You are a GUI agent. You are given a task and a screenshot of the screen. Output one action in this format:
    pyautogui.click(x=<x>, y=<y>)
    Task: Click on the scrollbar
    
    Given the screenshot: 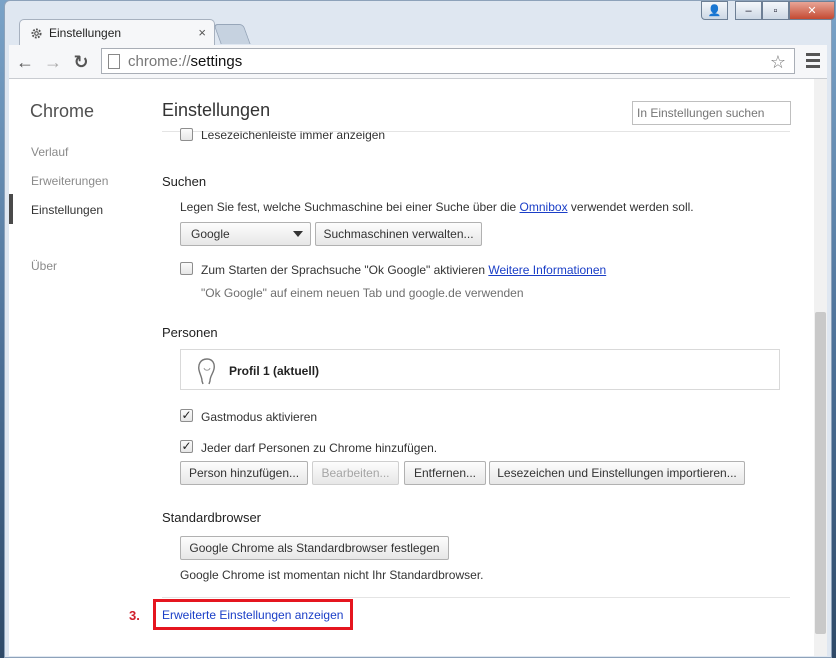 What is the action you would take?
    pyautogui.click(x=820, y=367)
    